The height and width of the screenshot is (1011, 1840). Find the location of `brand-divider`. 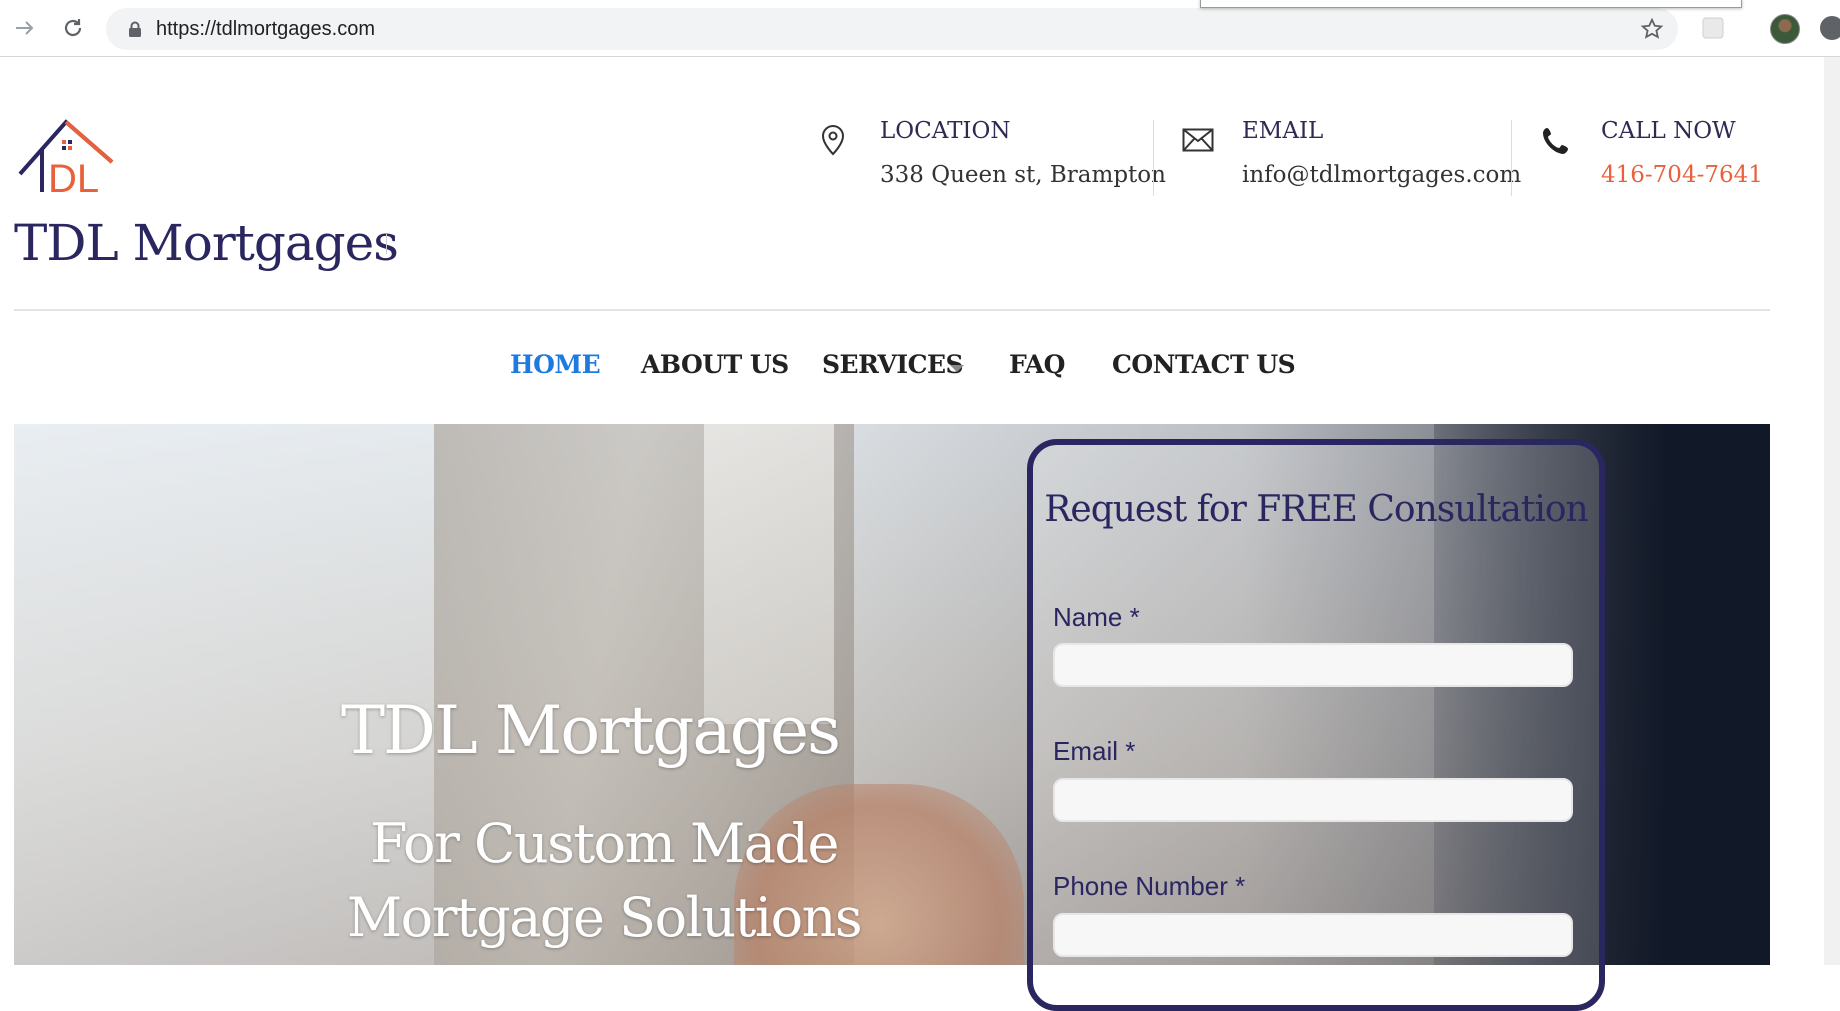

brand-divider is located at coordinates (386, 244).